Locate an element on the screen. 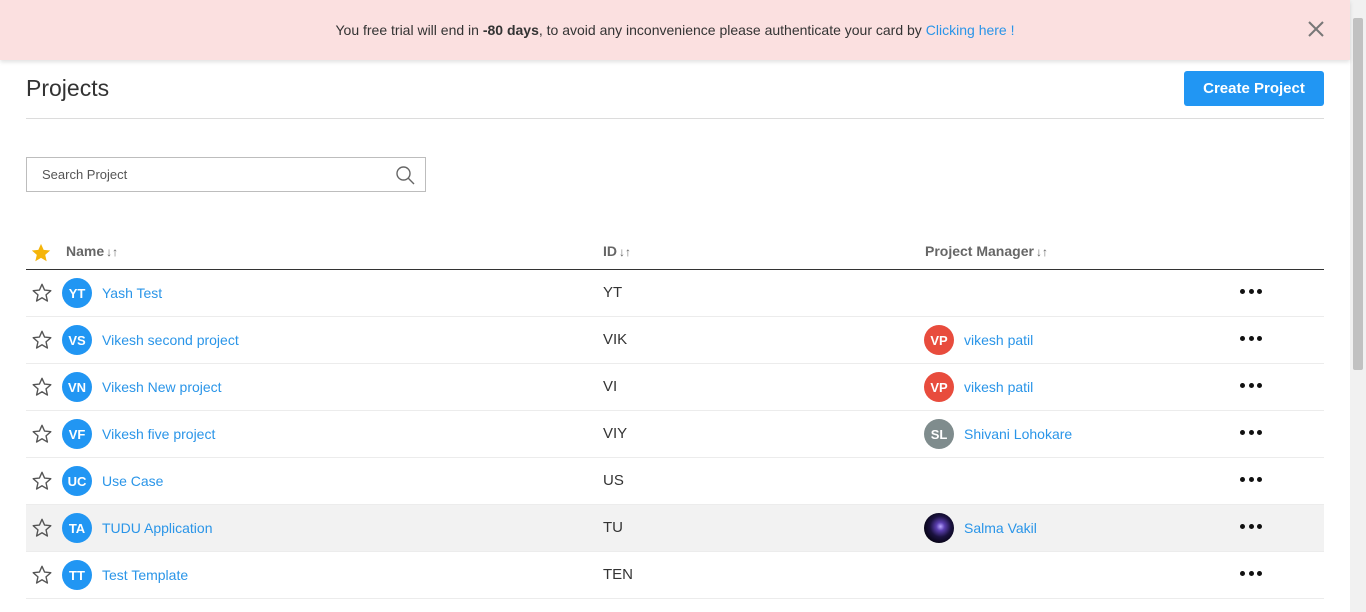  header-divider is located at coordinates (675, 118).